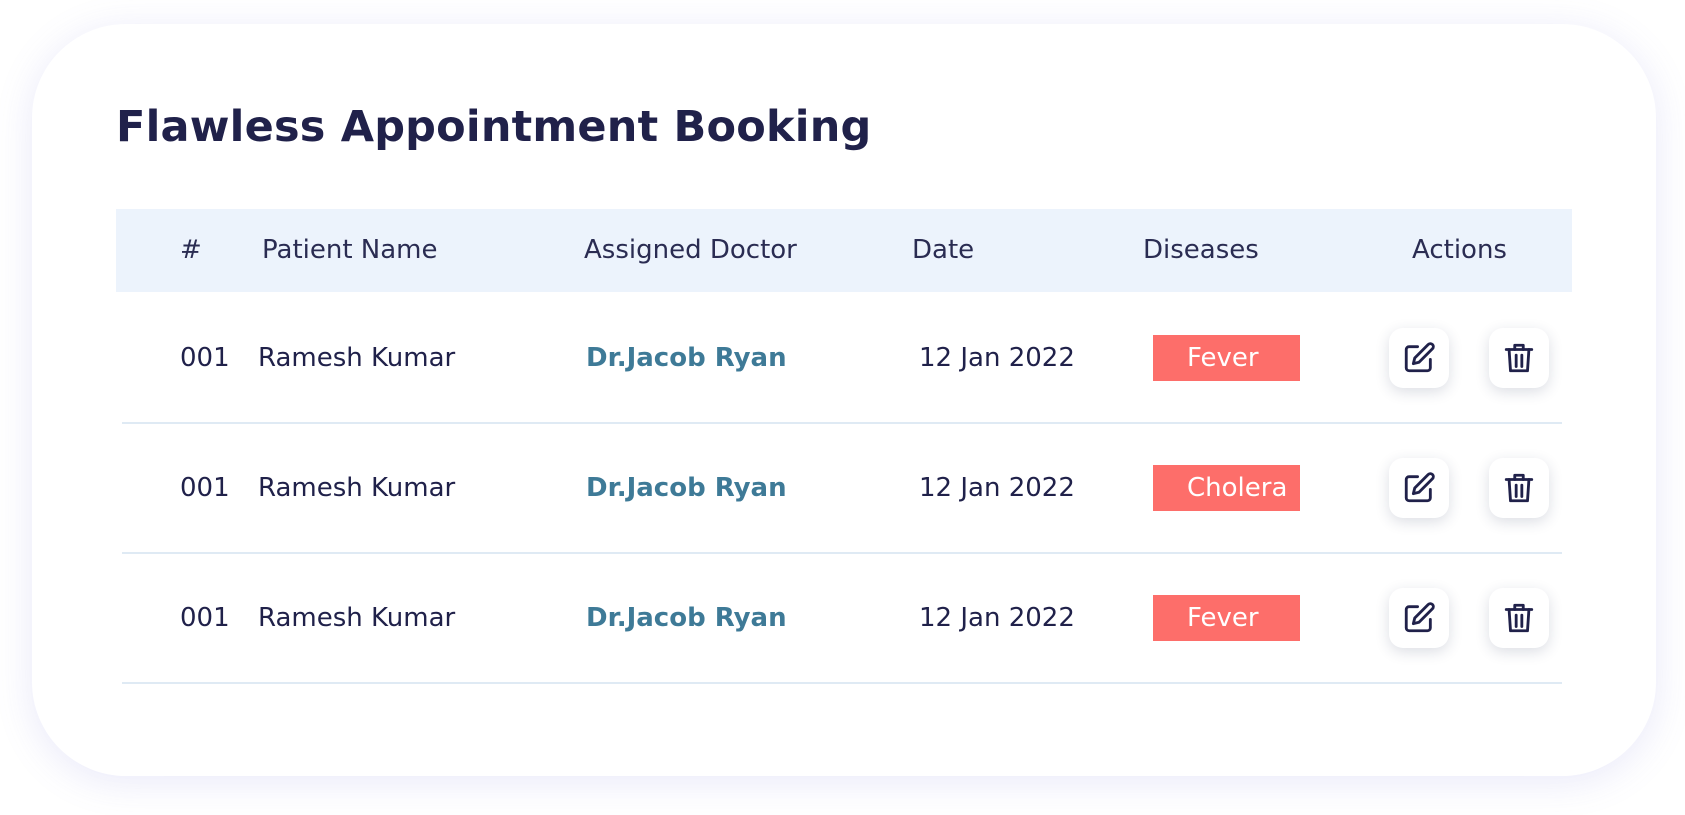  What do you see at coordinates (943, 250) in the screenshot?
I see `column-header-date: Date` at bounding box center [943, 250].